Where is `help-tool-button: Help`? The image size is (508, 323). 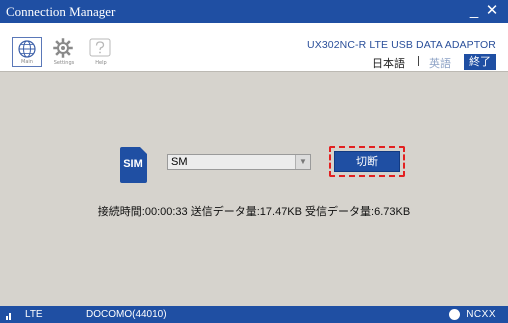
help-tool-button: Help is located at coordinates (101, 52).